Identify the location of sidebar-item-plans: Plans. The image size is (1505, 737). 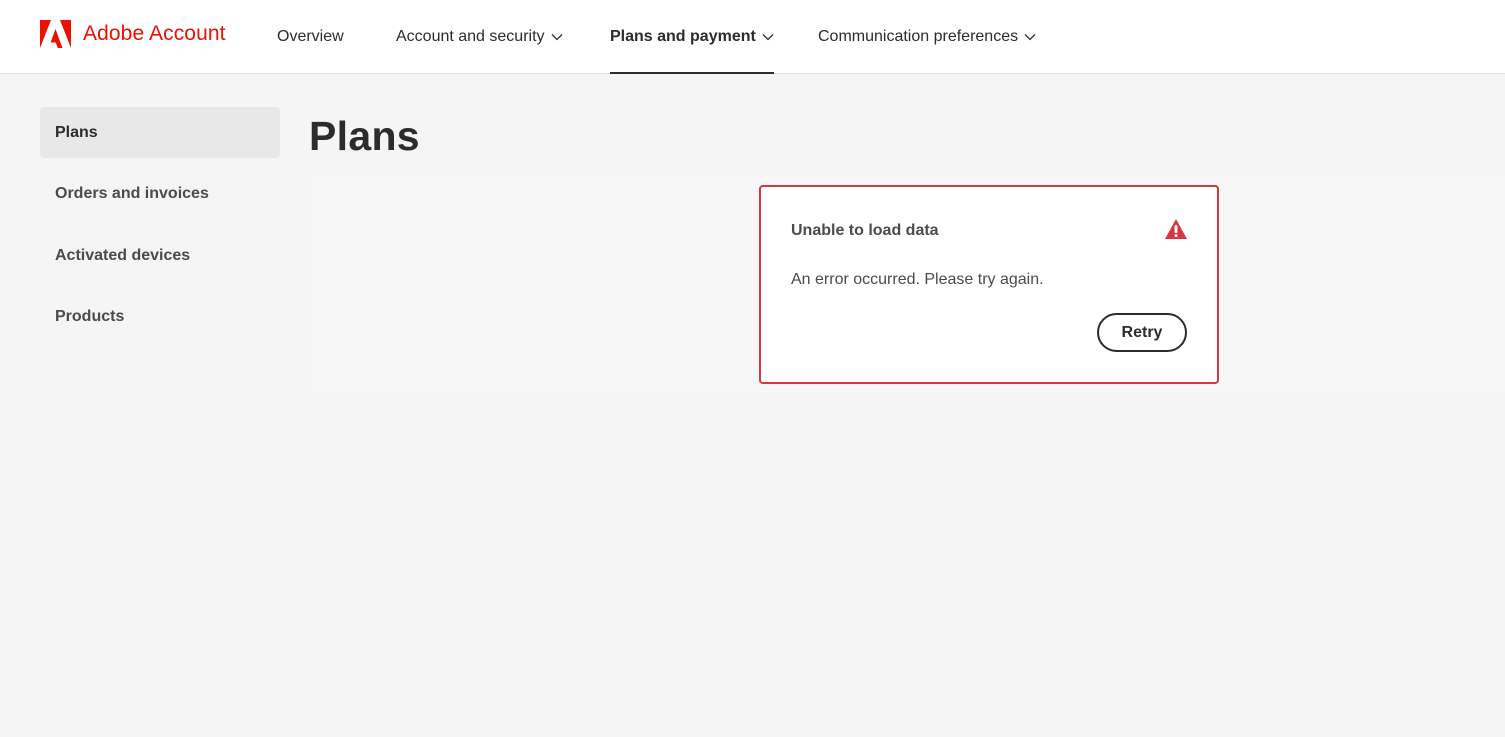
(160, 132).